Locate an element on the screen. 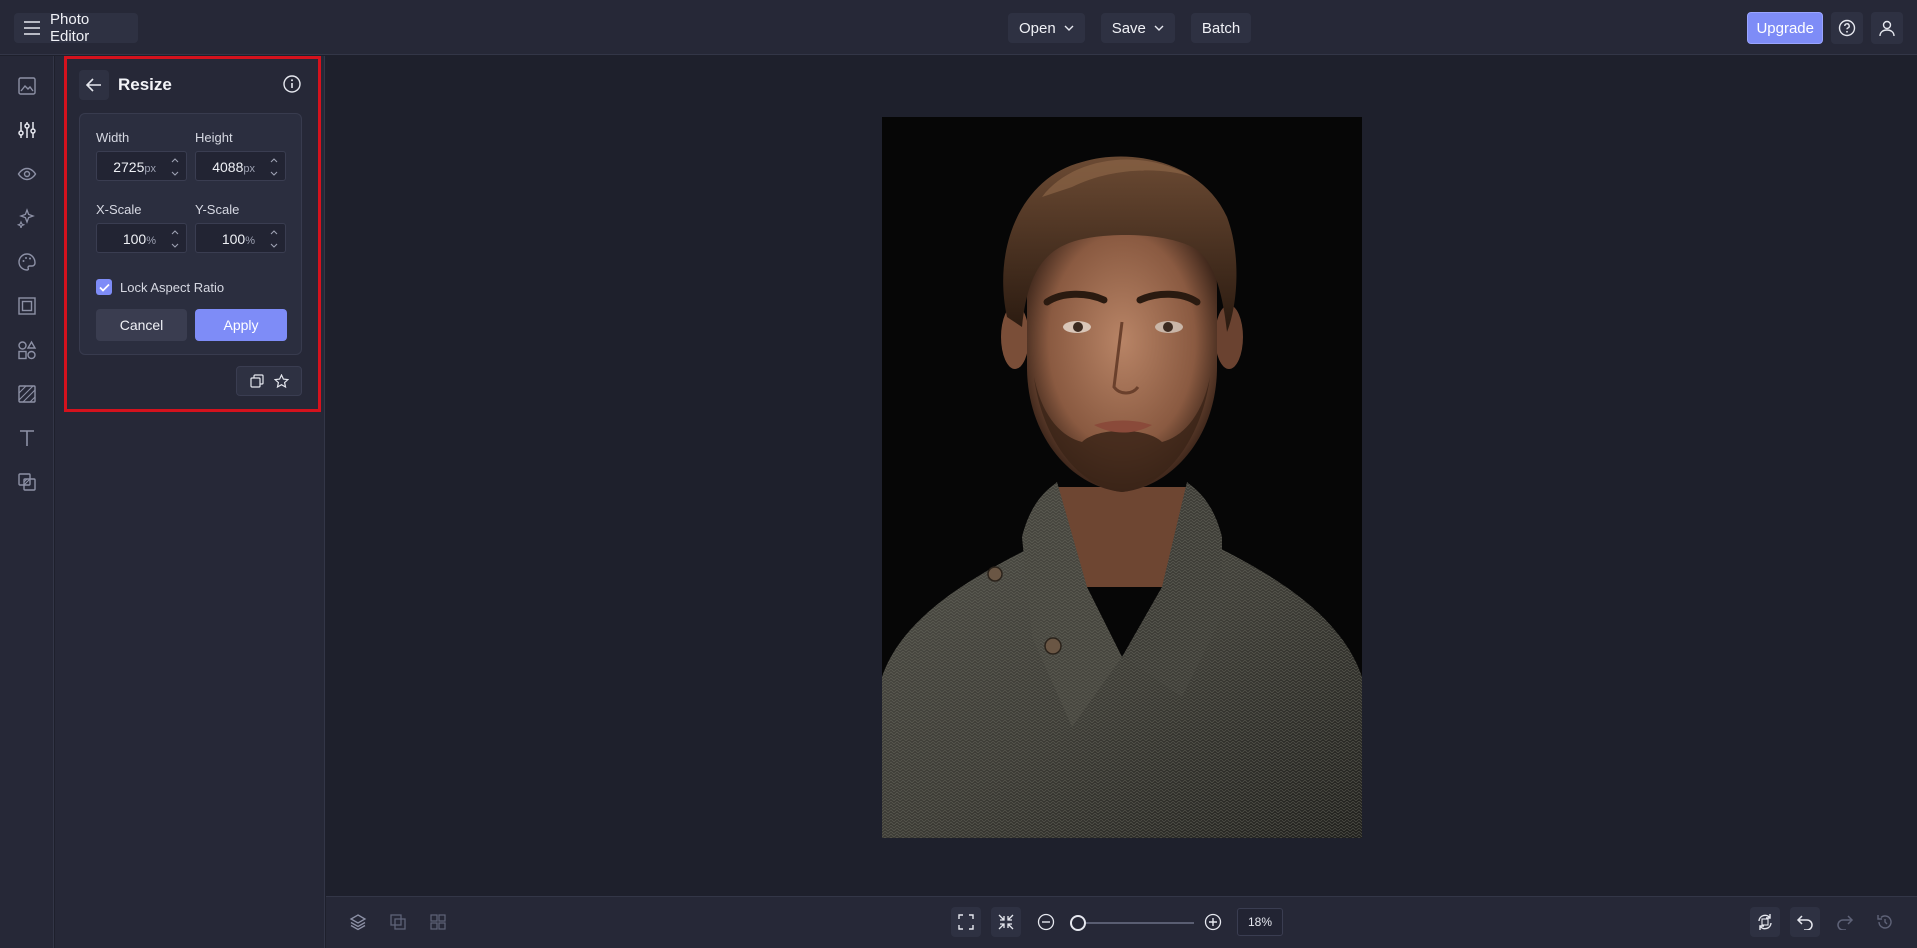  graphics-shapes-icon is located at coordinates (27, 350).